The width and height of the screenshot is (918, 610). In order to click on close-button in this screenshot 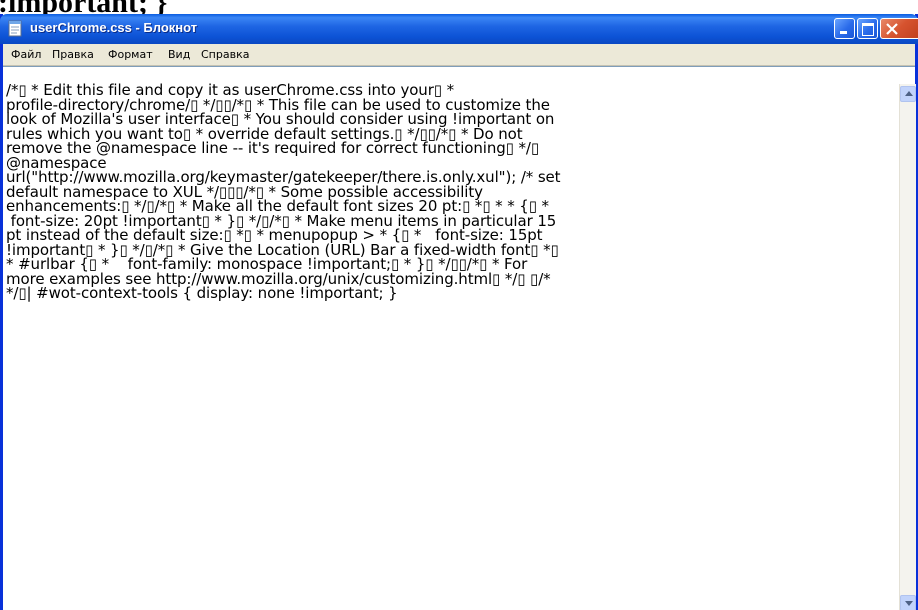, I will do `click(899, 28)`.